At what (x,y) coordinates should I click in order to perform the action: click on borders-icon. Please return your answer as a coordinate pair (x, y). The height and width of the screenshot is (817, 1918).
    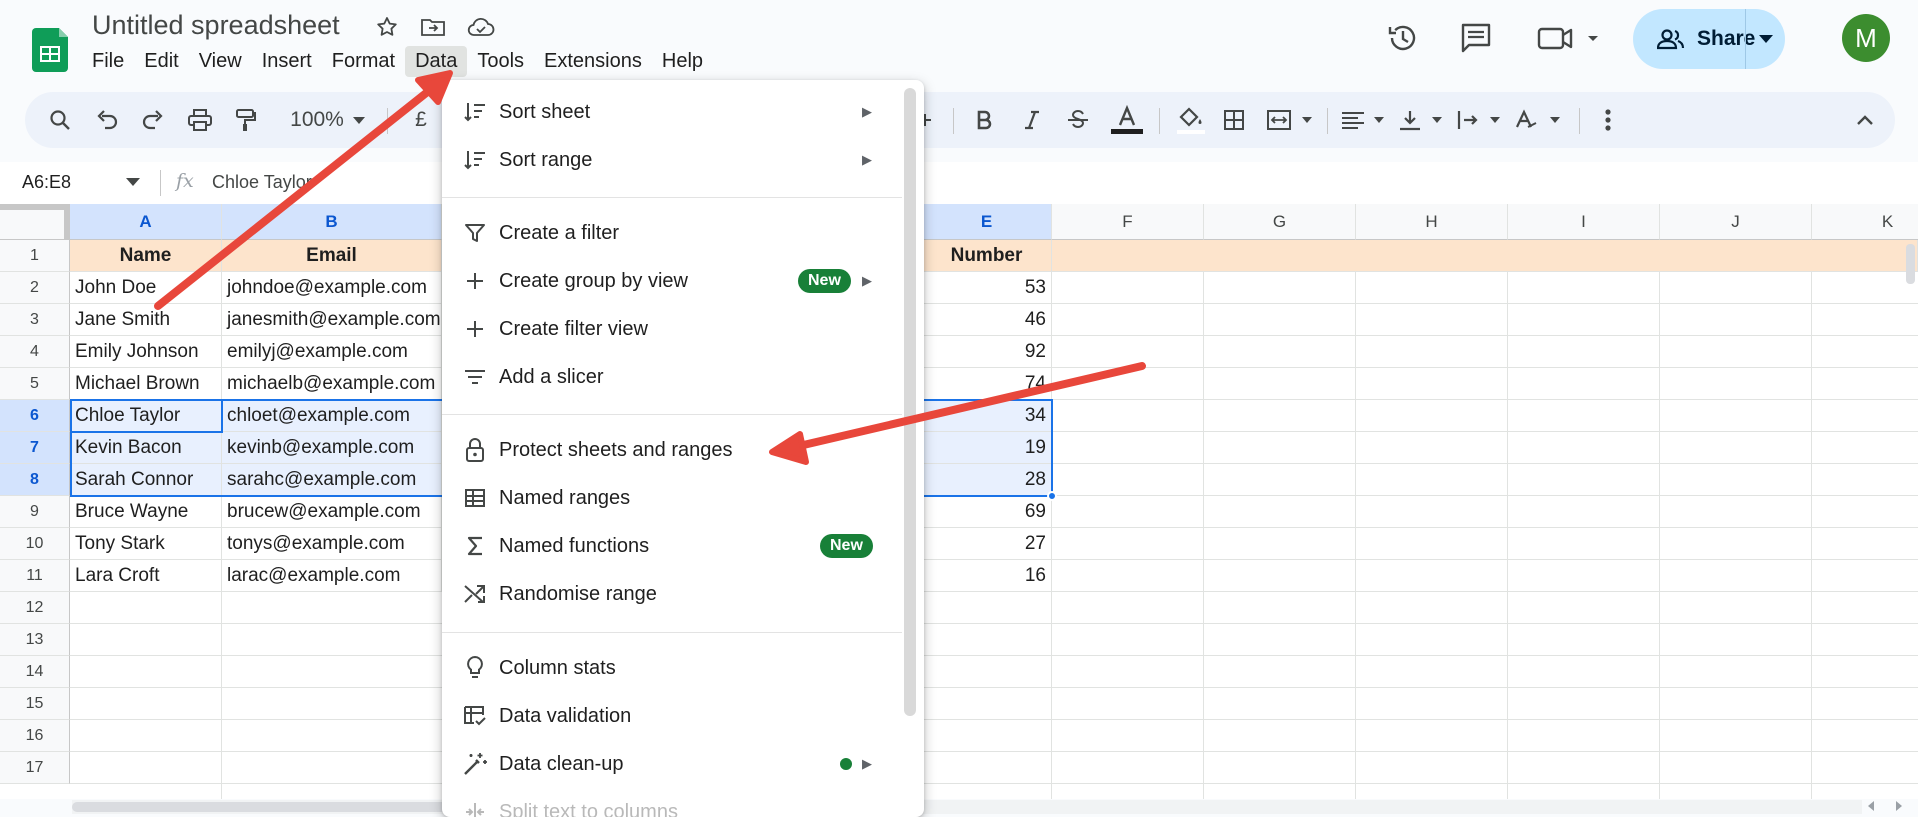
    Looking at the image, I should click on (1234, 120).